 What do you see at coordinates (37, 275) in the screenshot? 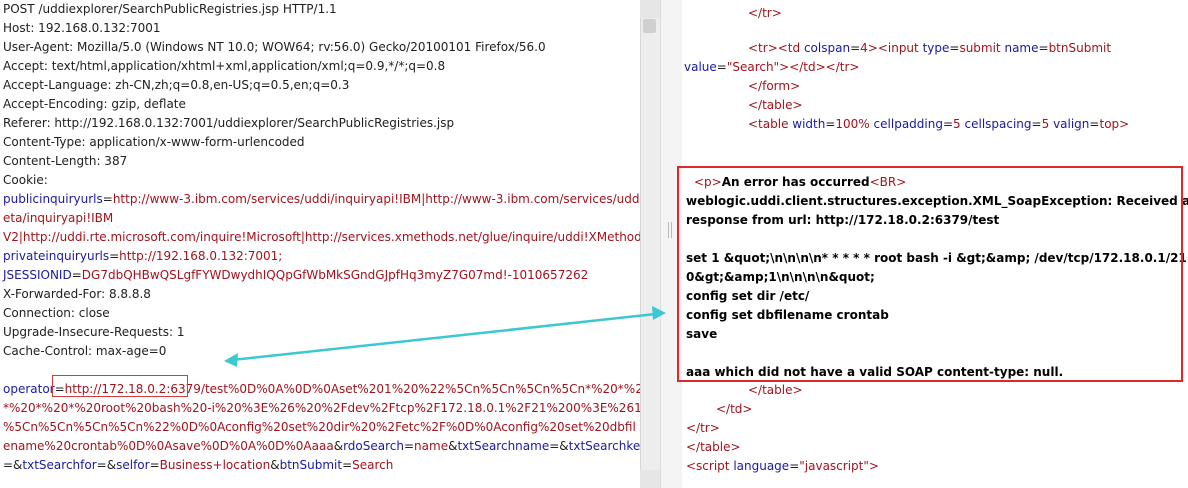
I see `cookie-name: JSESSIONID` at bounding box center [37, 275].